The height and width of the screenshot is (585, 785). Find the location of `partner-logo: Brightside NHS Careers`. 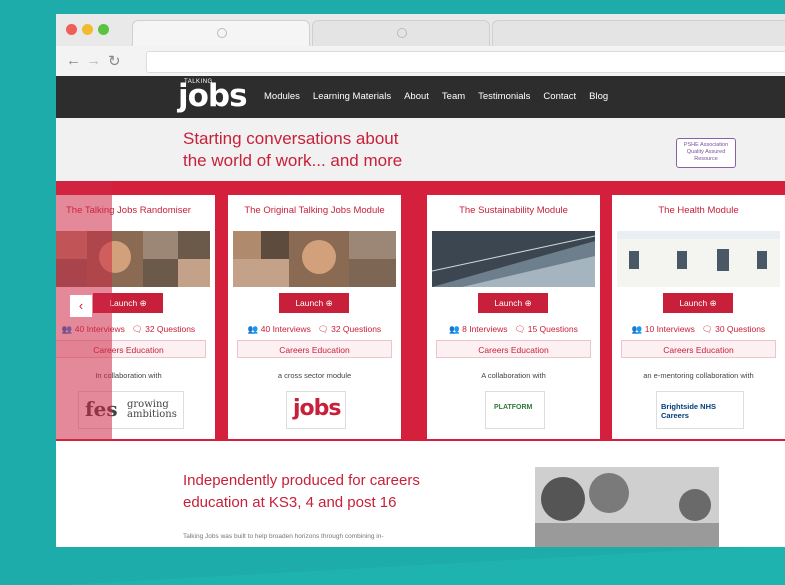

partner-logo: Brightside NHS Careers is located at coordinates (700, 410).